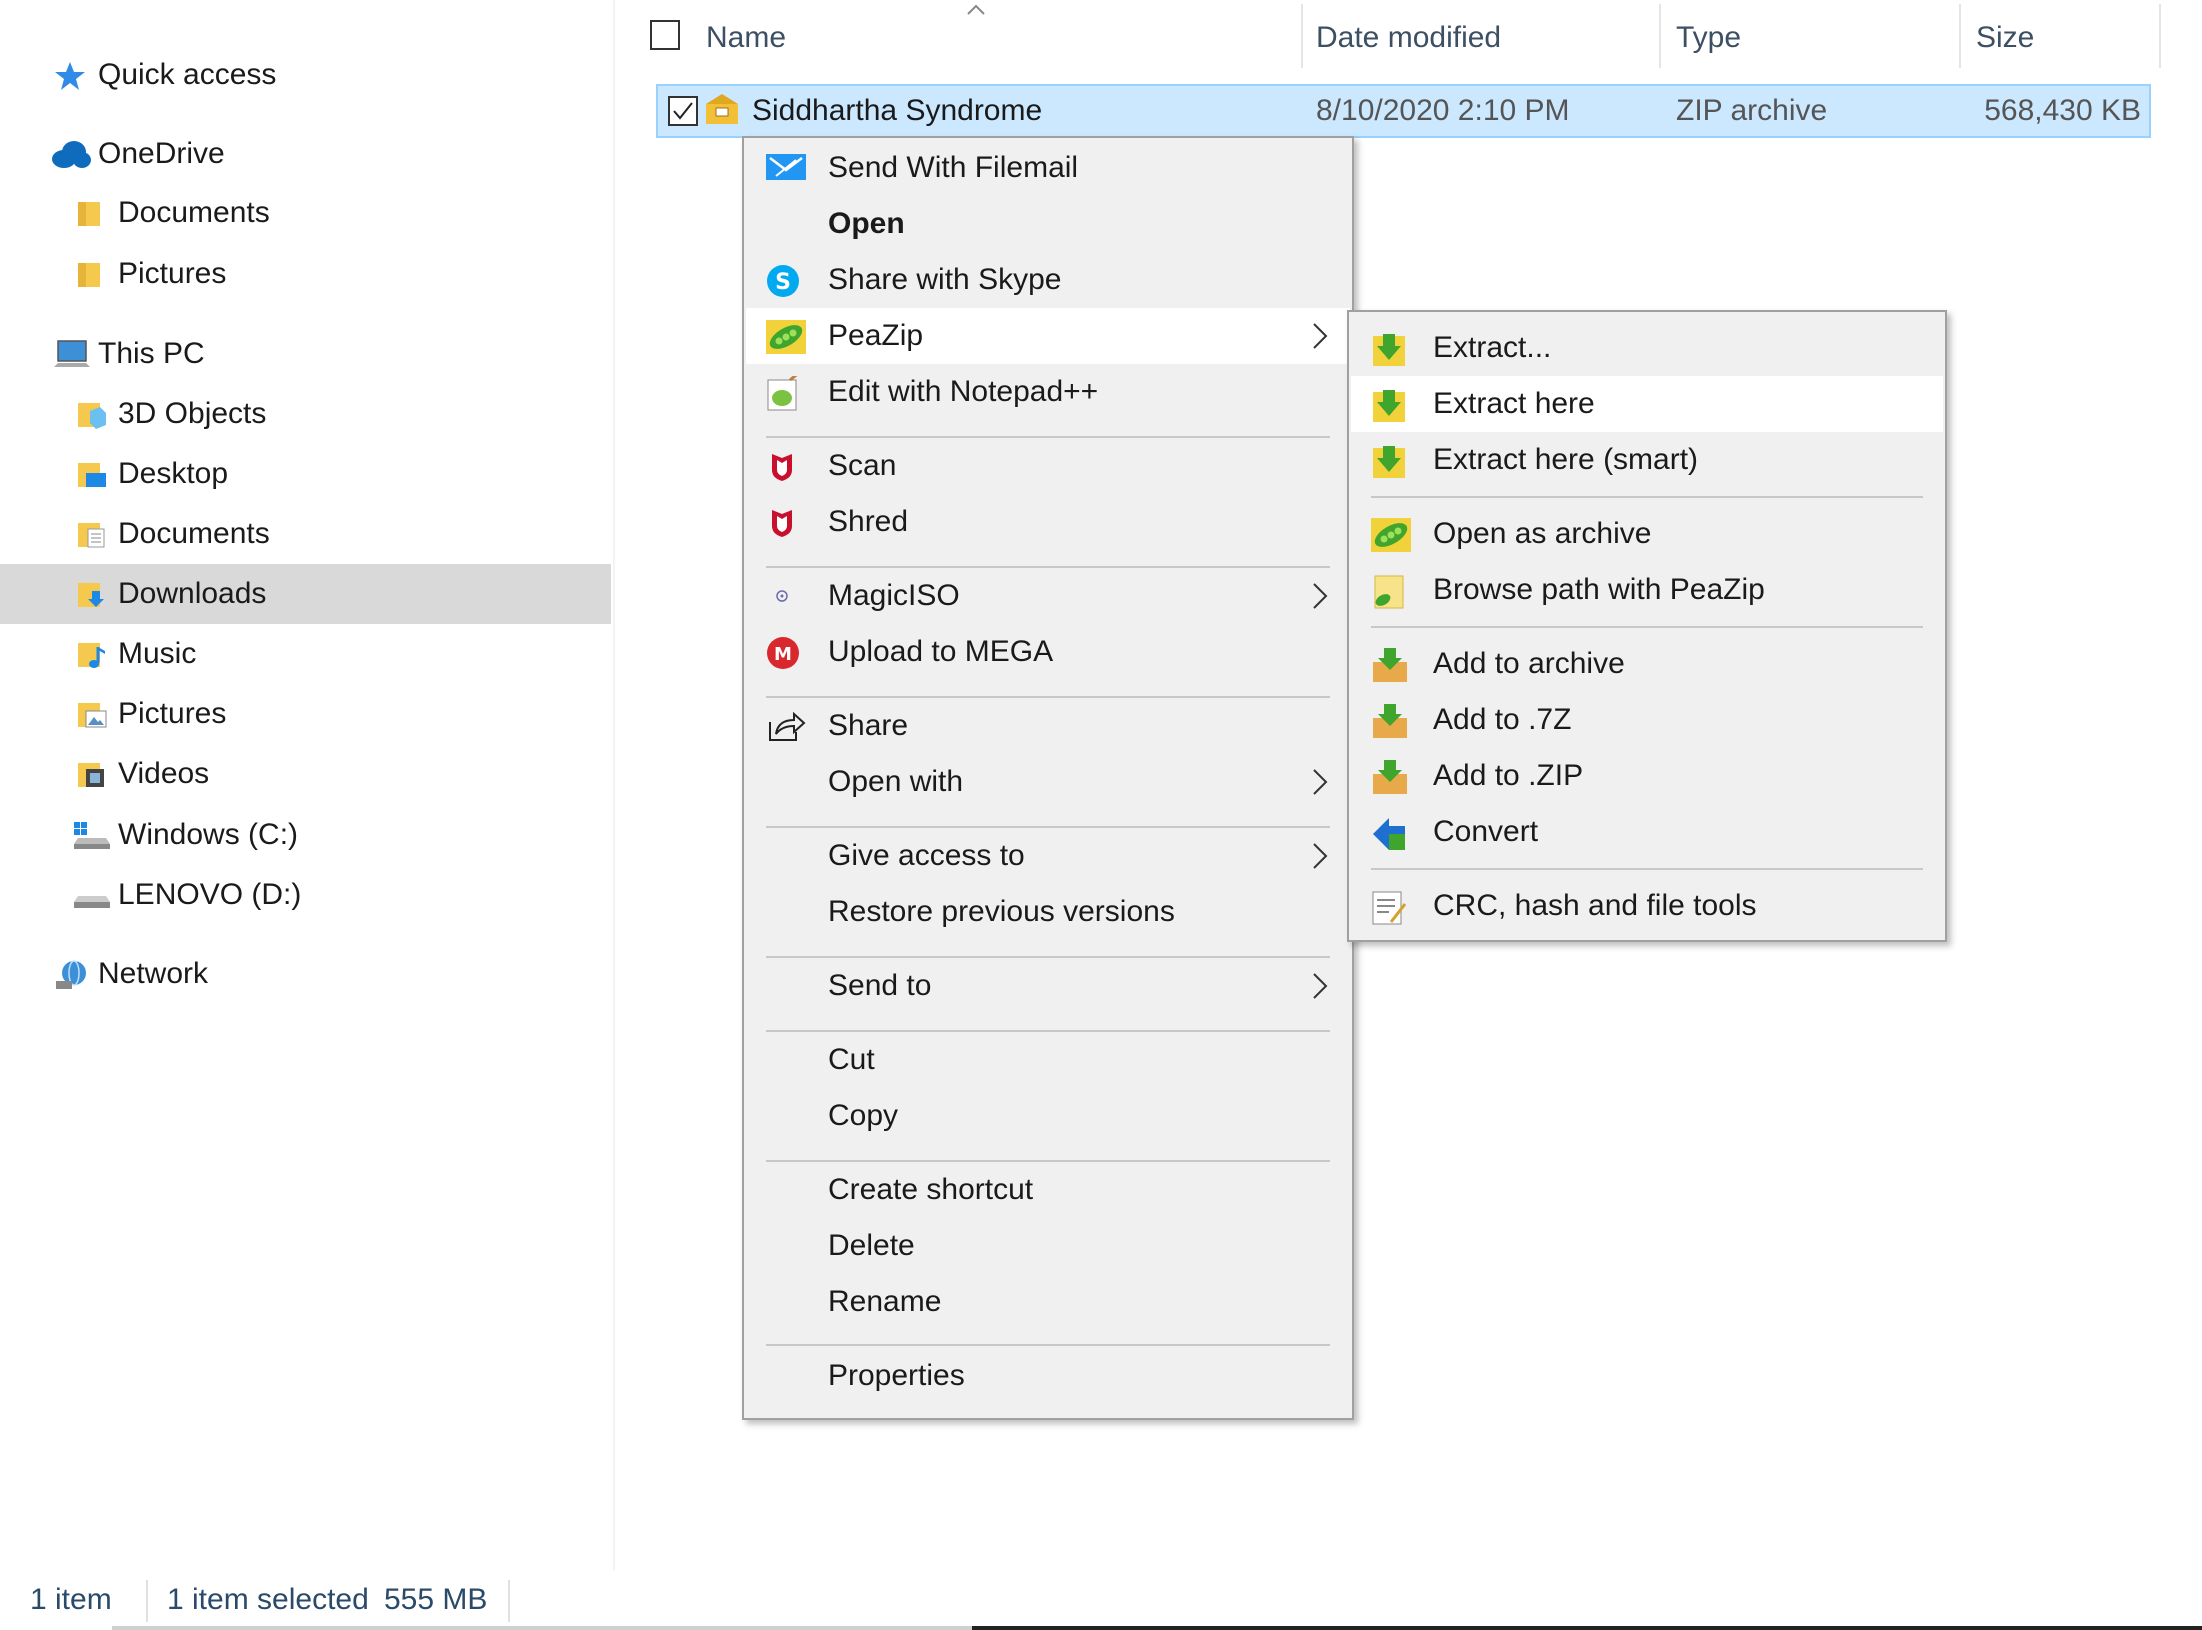 This screenshot has width=2202, height=1630. I want to click on submenu-item-convert: Convert, so click(1647, 832).